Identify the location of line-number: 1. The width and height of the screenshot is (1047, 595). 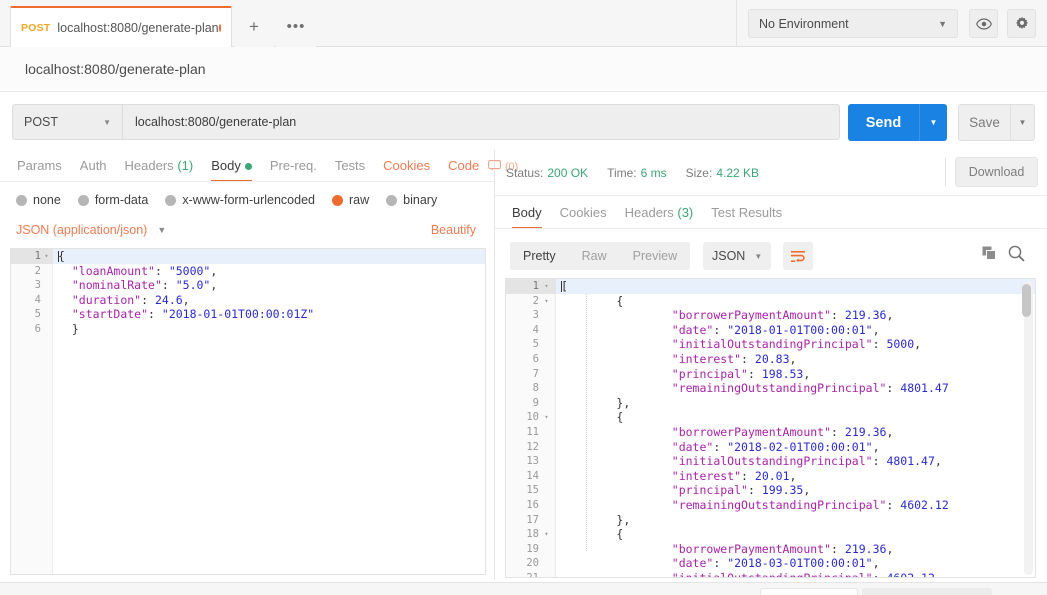
(535, 286).